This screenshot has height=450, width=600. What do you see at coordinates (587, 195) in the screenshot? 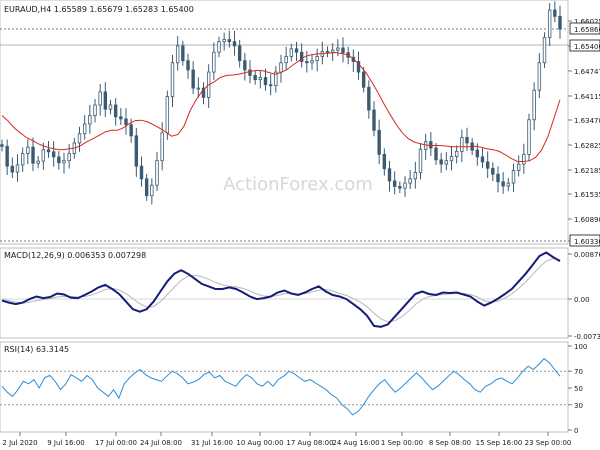
I see `price-tick-label: 1.61535` at bounding box center [587, 195].